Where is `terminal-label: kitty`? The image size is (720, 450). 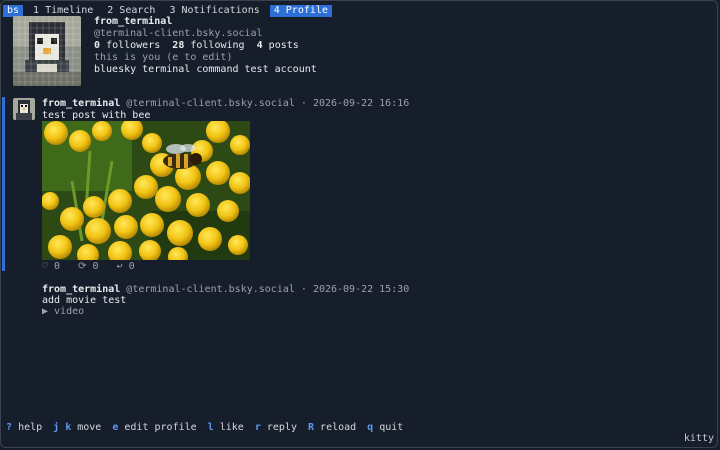
terminal-label: kitty is located at coordinates (698, 438).